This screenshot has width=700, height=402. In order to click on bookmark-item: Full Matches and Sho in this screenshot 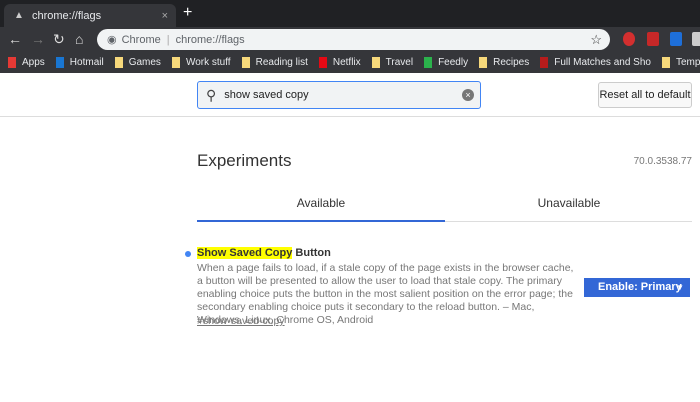, I will do `click(595, 62)`.